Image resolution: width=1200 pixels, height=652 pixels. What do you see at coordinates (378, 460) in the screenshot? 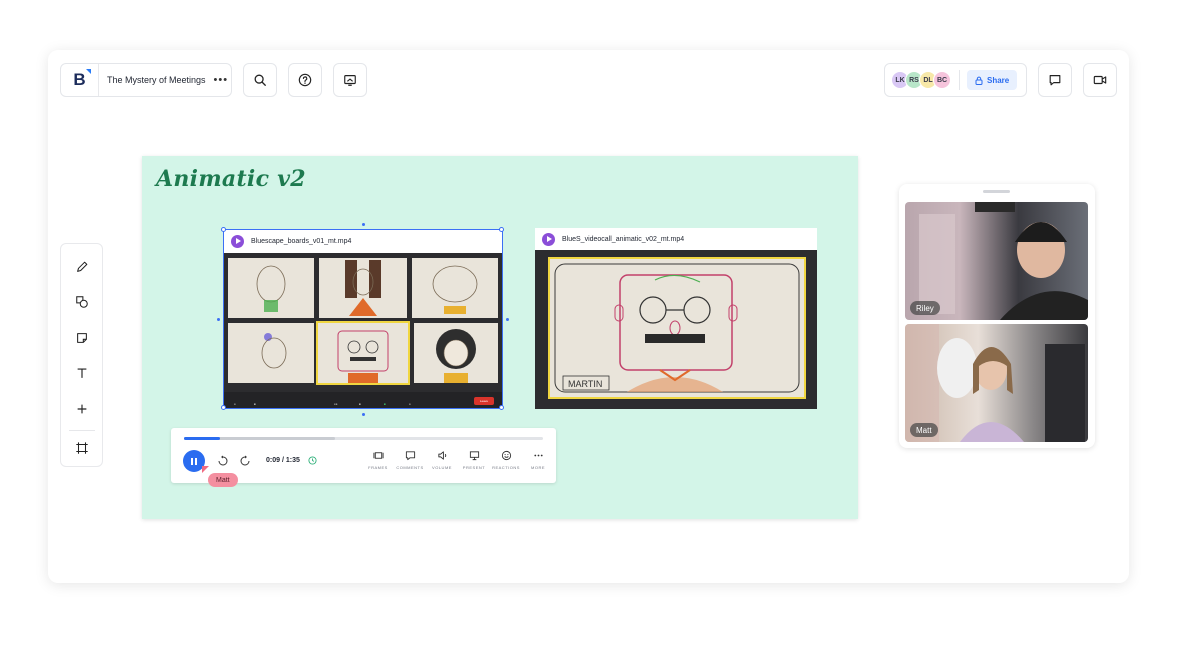
I see `frames-control: FRAMES` at bounding box center [378, 460].